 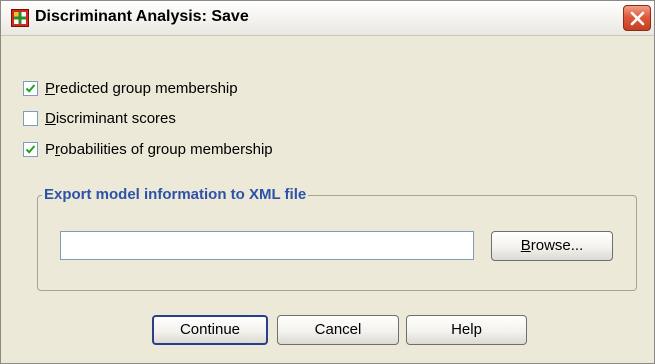 I want to click on close-button, so click(x=637, y=18).